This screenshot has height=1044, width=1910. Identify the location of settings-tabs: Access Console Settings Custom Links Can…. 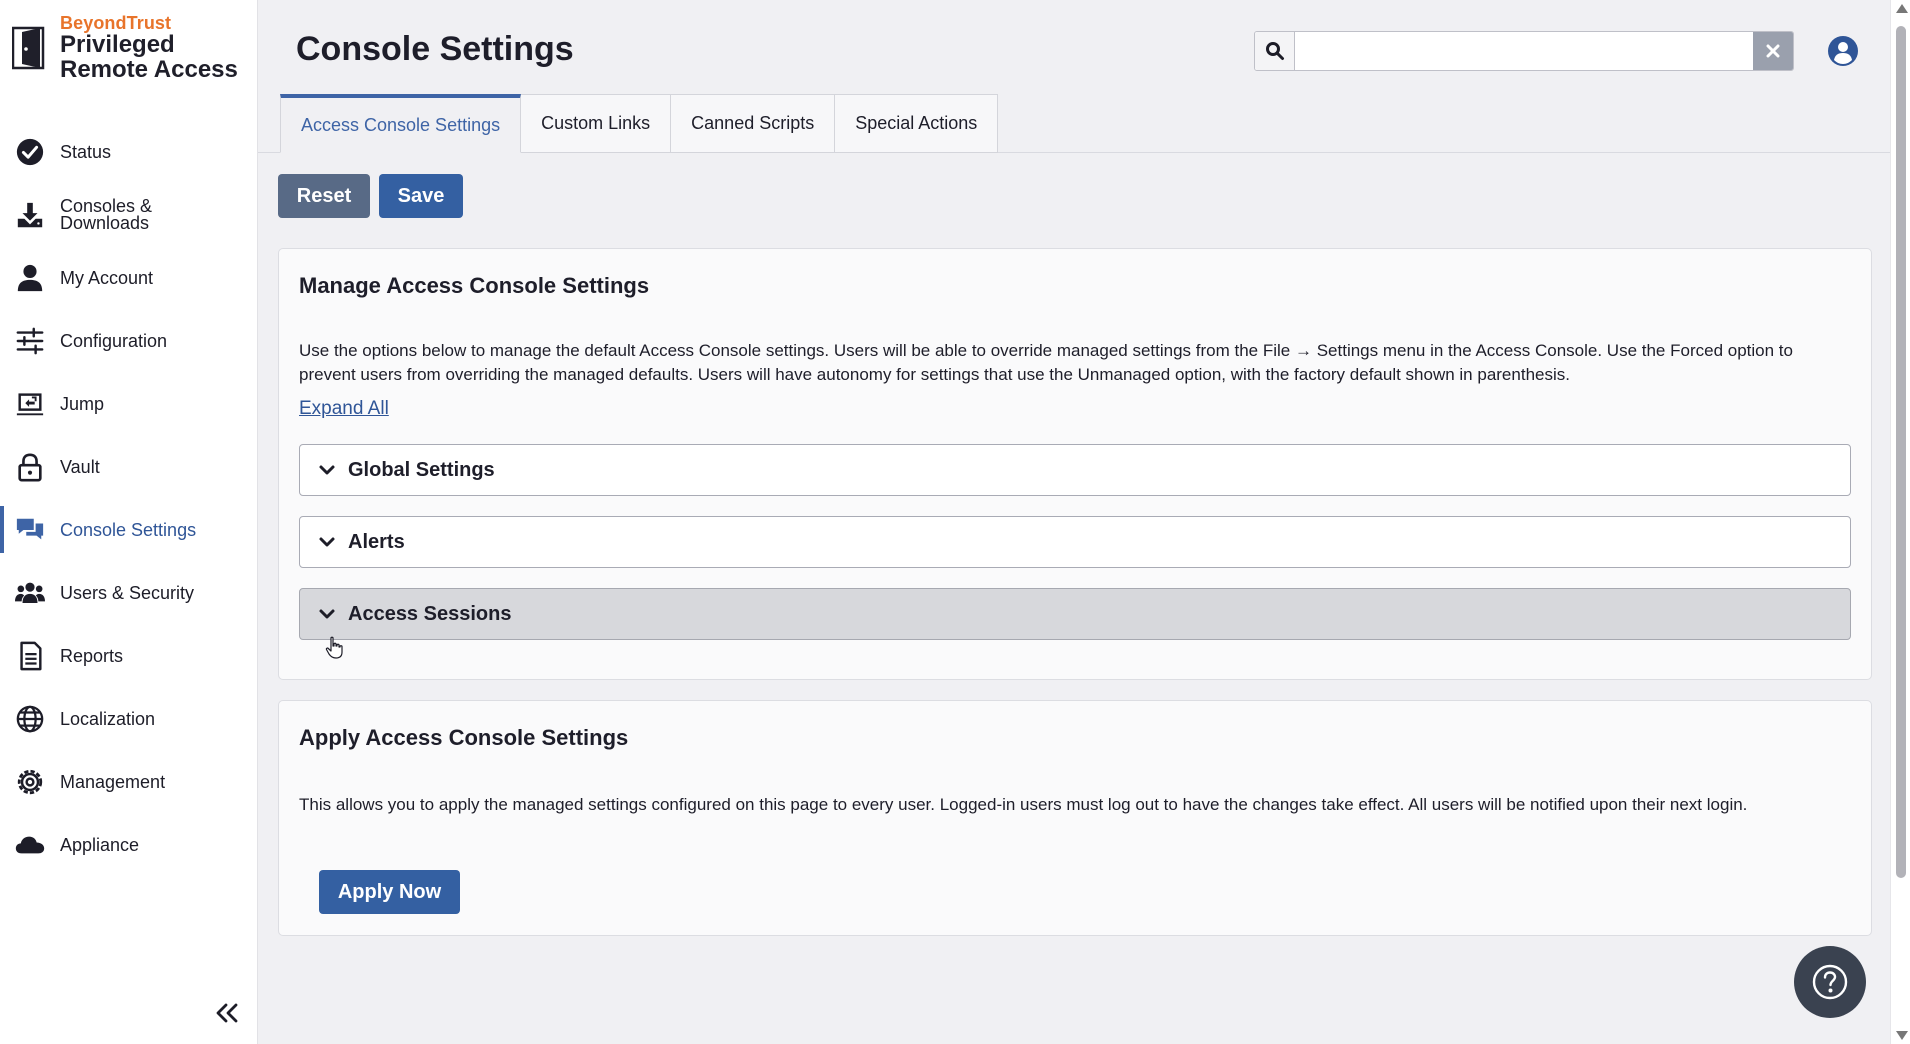
(639, 123).